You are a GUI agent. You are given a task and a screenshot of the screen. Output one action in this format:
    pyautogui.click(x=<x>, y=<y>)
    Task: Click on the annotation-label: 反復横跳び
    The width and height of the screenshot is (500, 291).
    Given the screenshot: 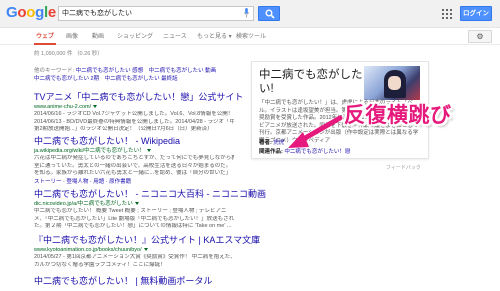 What is the action you would take?
    pyautogui.click(x=398, y=115)
    